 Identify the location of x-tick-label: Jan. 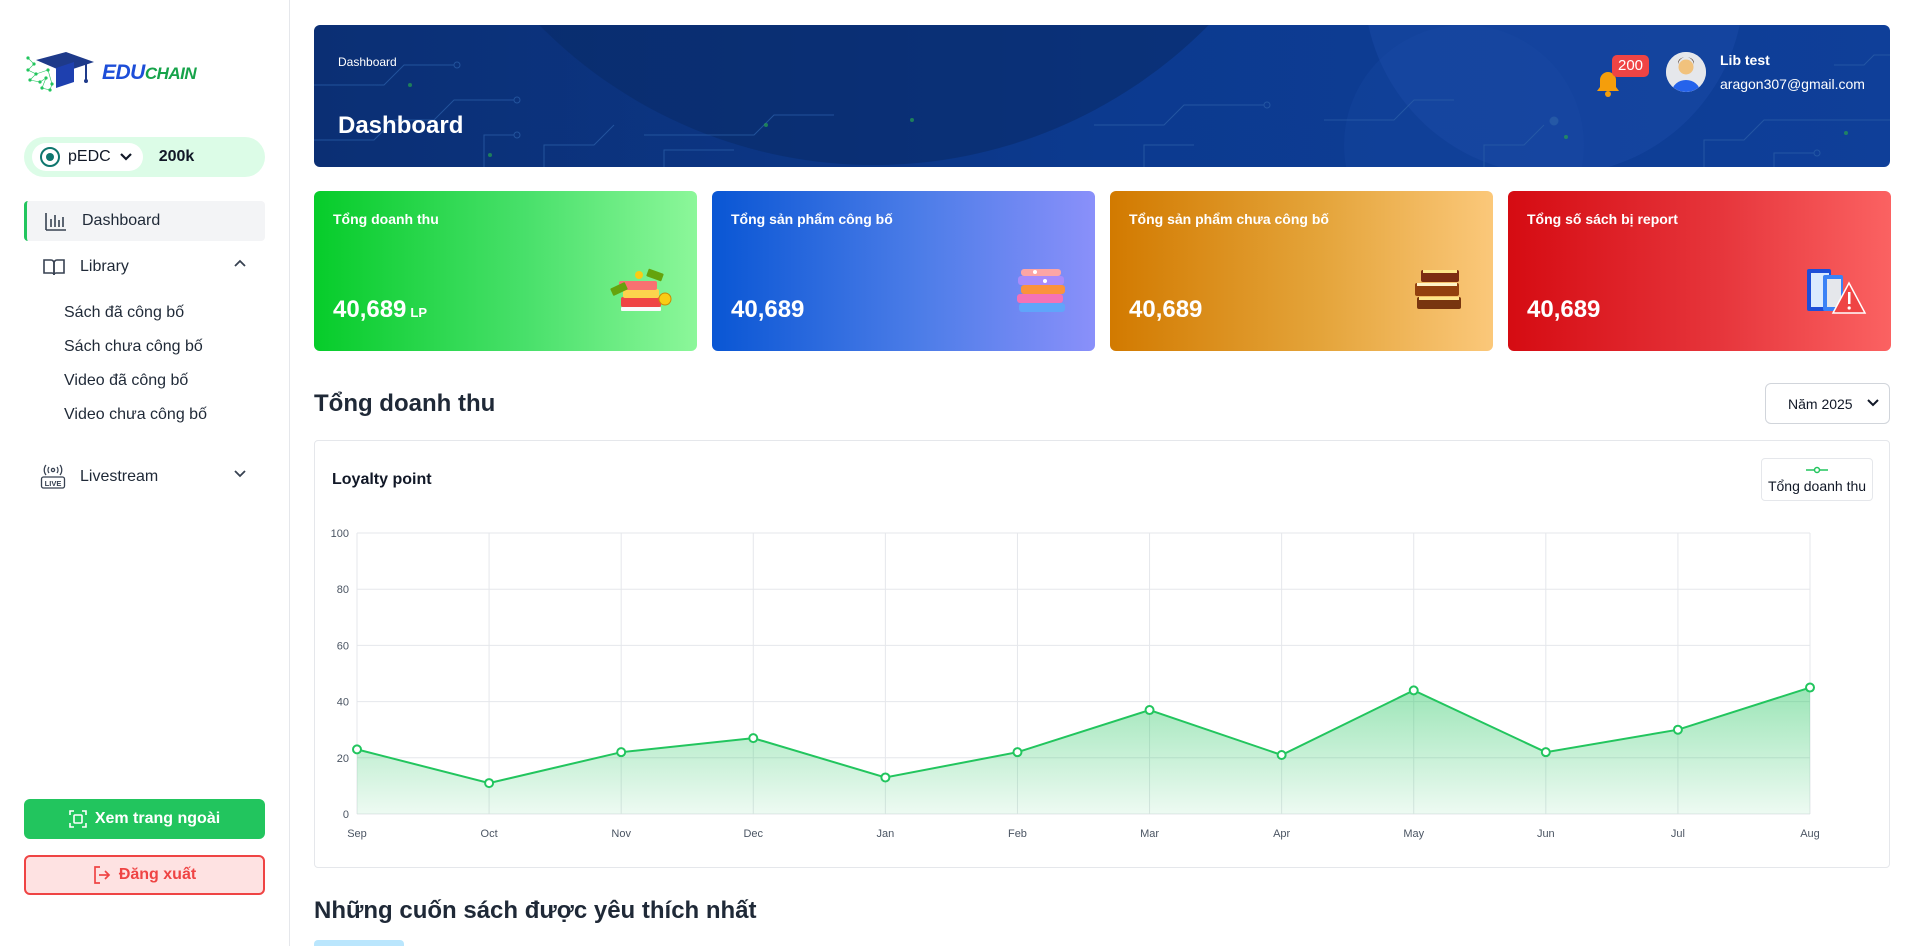
(885, 834).